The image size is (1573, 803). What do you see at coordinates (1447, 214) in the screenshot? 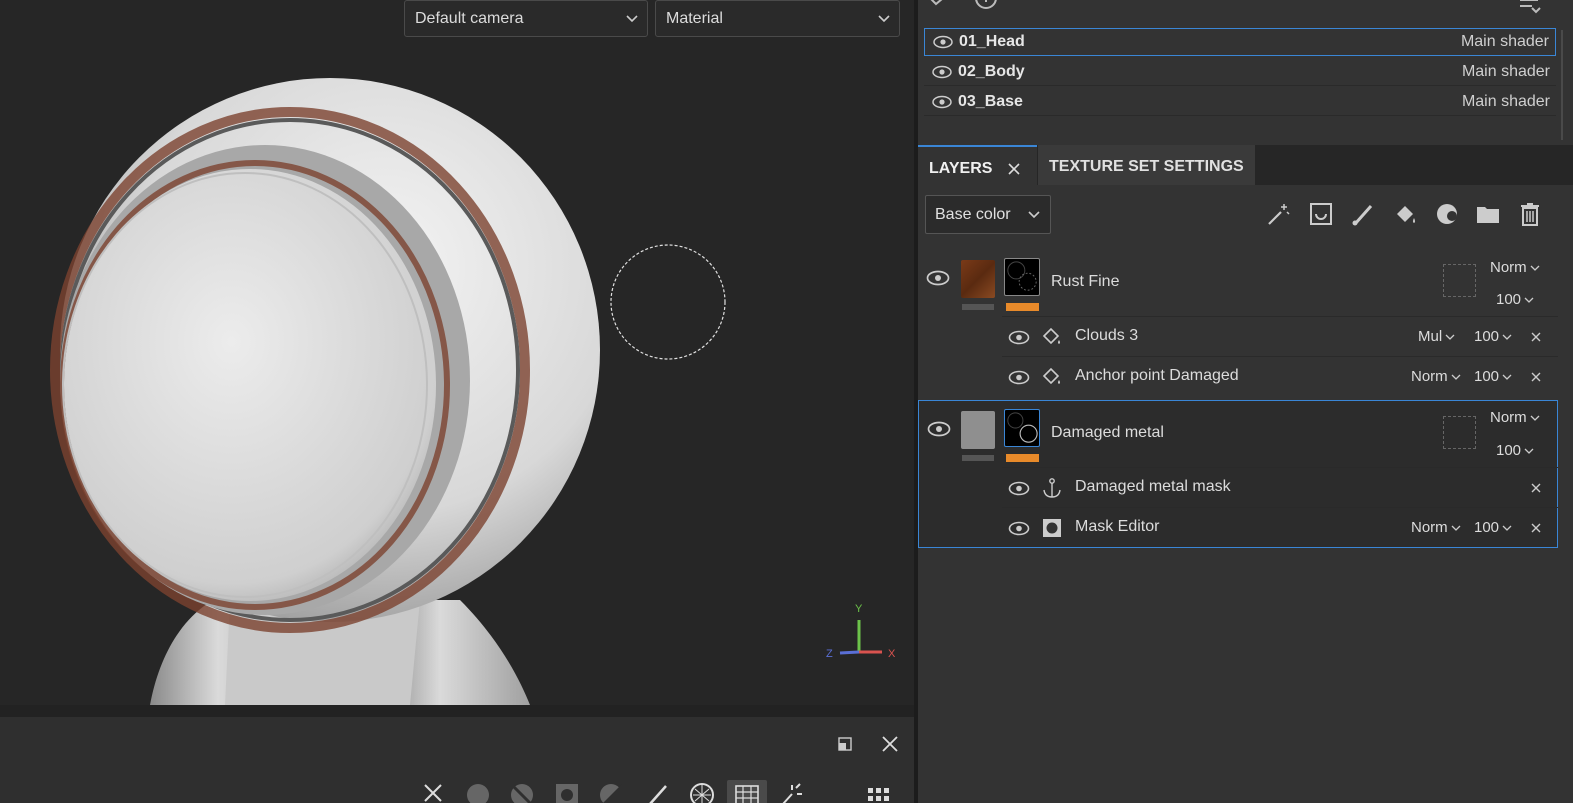
I see `mask-icon` at bounding box center [1447, 214].